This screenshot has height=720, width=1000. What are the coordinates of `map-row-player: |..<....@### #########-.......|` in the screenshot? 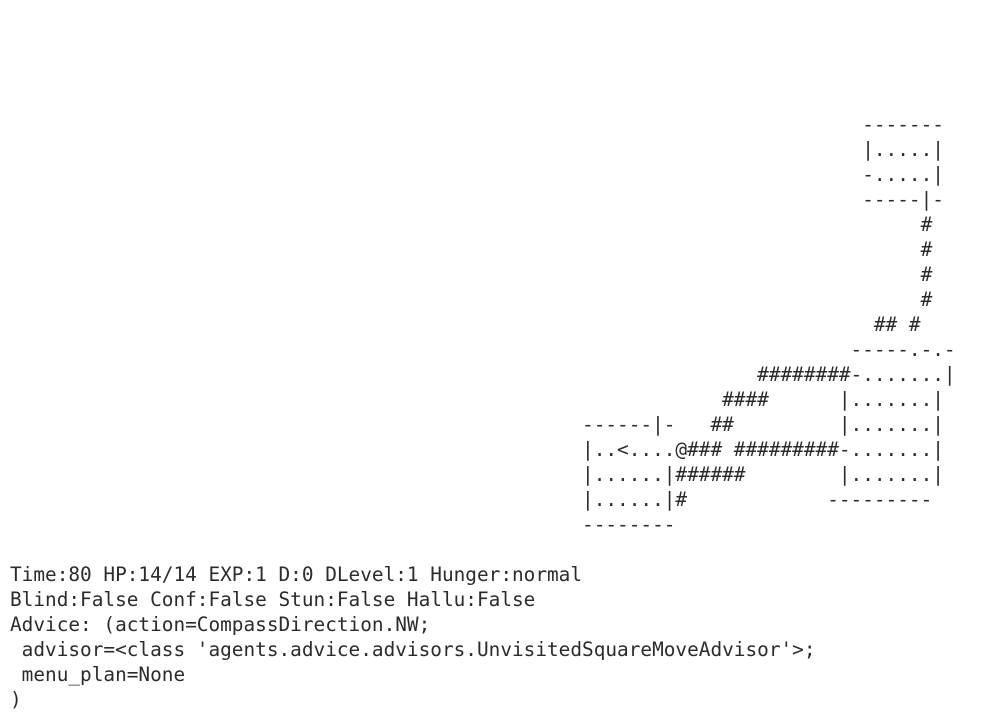 It's located at (477, 449).